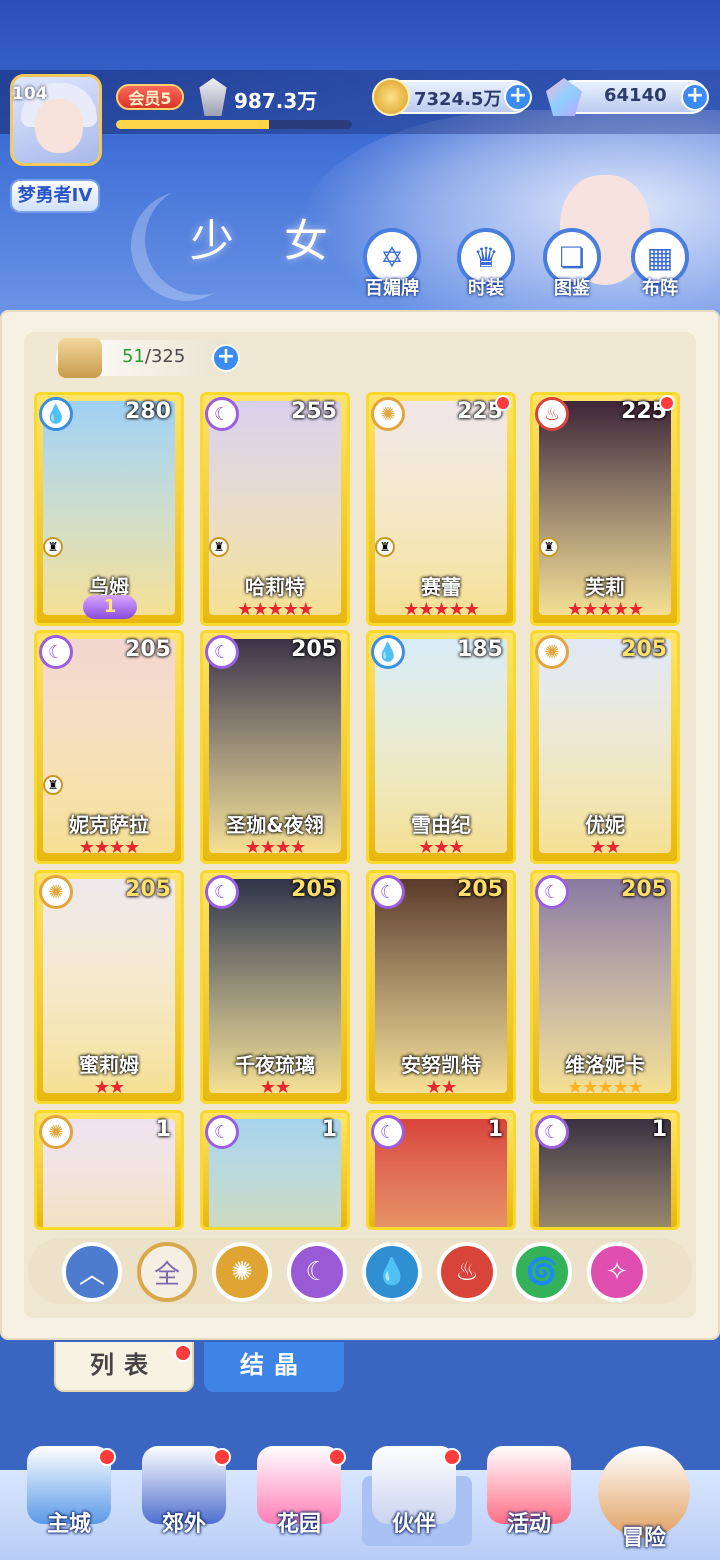 The height and width of the screenshot is (1560, 720). I want to click on nav-item-5: 冒险, so click(644, 1498).